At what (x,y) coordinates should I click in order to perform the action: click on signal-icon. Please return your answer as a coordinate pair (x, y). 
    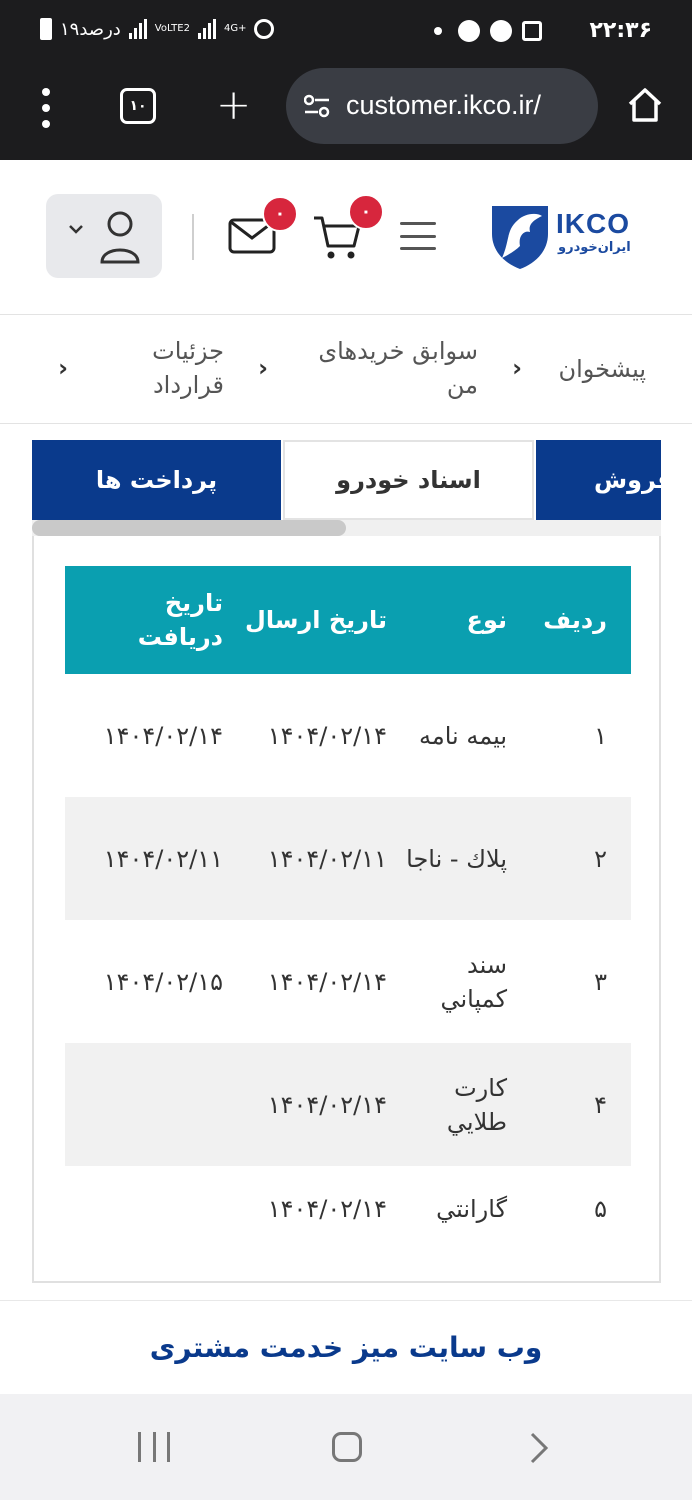
    Looking at the image, I should click on (137, 29).